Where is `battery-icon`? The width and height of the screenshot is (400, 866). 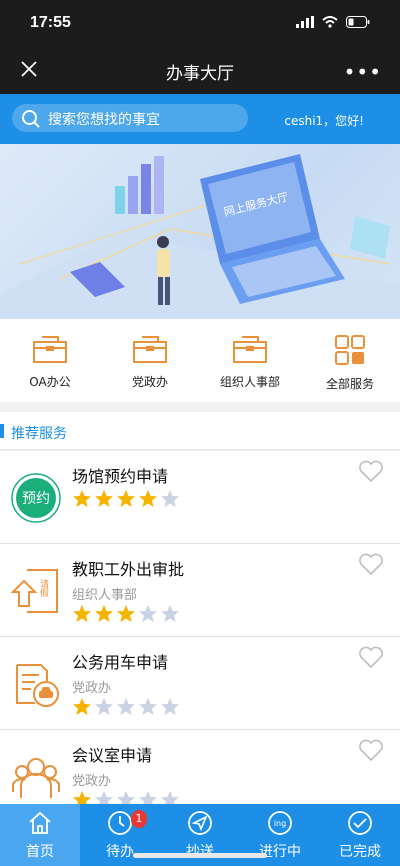 battery-icon is located at coordinates (358, 22).